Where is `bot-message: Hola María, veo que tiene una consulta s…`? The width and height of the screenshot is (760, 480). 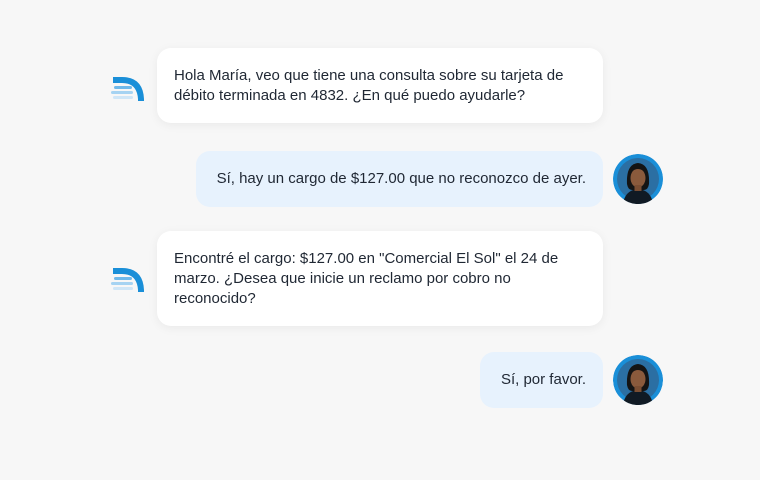 bot-message: Hola María, veo que tiene una consulta s… is located at coordinates (380, 85).